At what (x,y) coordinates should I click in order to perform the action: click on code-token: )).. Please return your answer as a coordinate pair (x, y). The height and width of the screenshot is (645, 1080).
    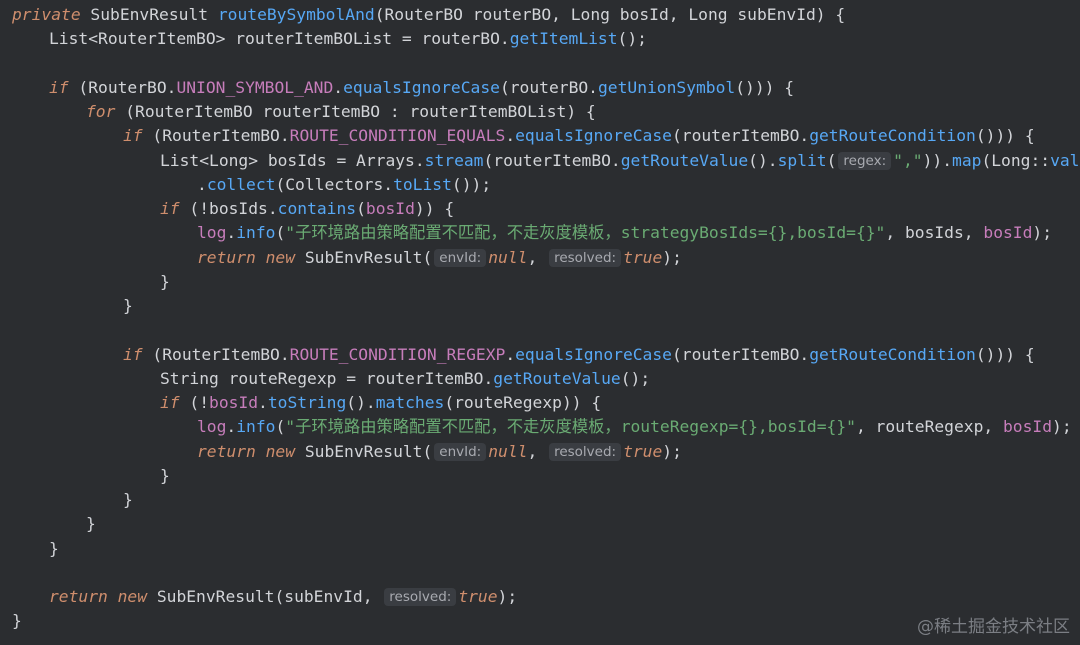
    Looking at the image, I should click on (937, 160).